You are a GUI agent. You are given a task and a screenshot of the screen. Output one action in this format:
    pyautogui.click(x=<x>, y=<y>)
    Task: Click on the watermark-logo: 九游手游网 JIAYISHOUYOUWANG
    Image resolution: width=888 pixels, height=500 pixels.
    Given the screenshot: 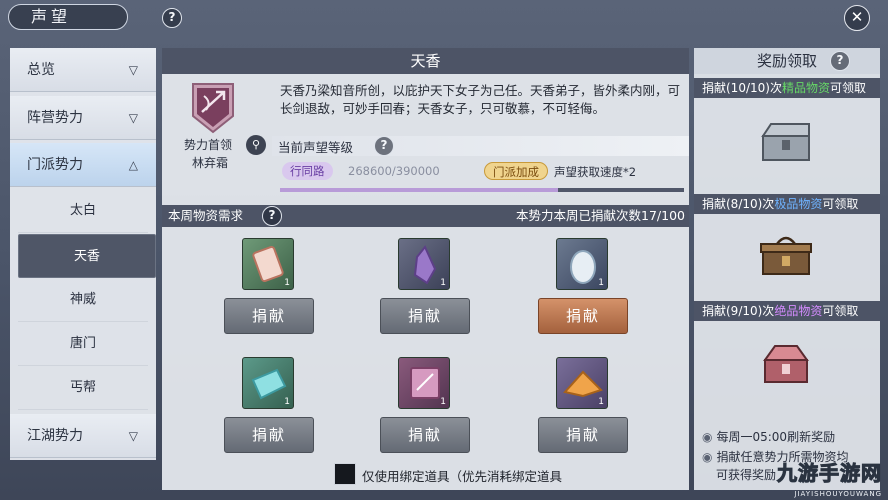 What is the action you would take?
    pyautogui.click(x=800, y=476)
    